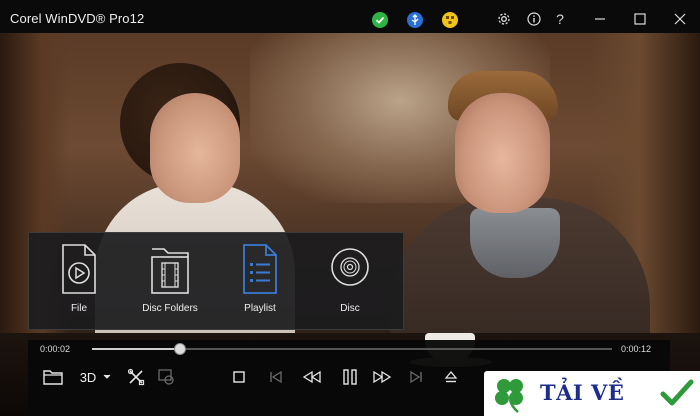  Describe the element at coordinates (88, 377) in the screenshot. I see `3d-mode-label: 3D` at that location.